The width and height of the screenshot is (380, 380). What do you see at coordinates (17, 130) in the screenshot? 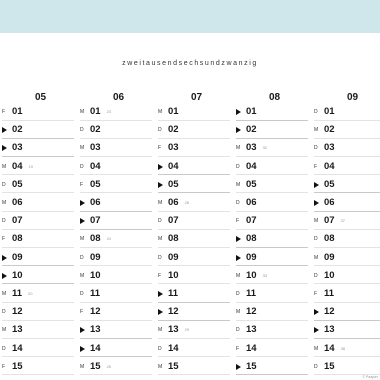
I see `day-number: 02` at bounding box center [17, 130].